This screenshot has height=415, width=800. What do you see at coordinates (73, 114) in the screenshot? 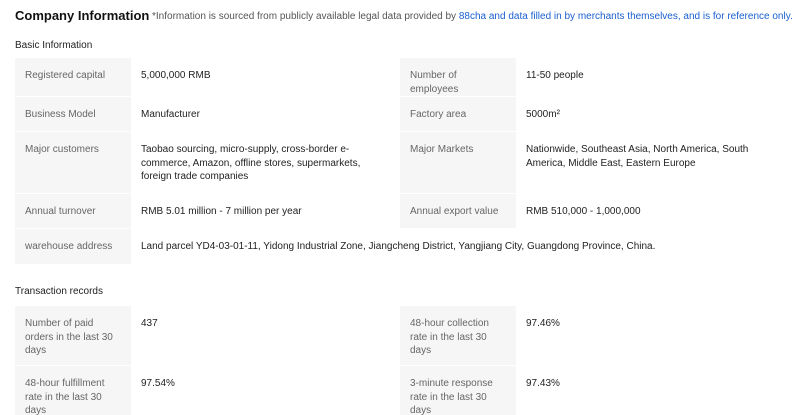
I see `business-model-label: Business Model` at bounding box center [73, 114].